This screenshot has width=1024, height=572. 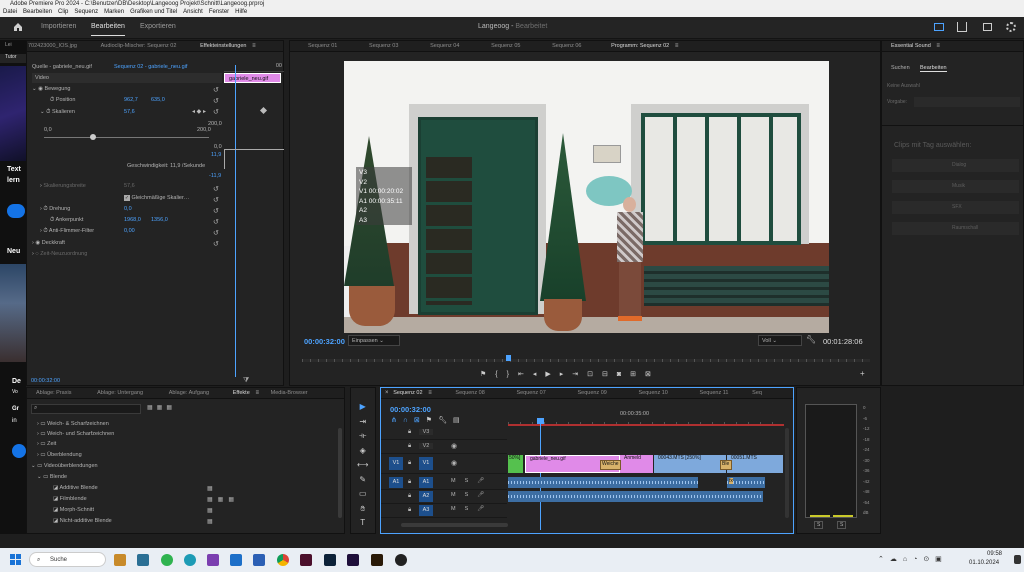 I want to click on windows-start-icon, so click(x=15, y=559).